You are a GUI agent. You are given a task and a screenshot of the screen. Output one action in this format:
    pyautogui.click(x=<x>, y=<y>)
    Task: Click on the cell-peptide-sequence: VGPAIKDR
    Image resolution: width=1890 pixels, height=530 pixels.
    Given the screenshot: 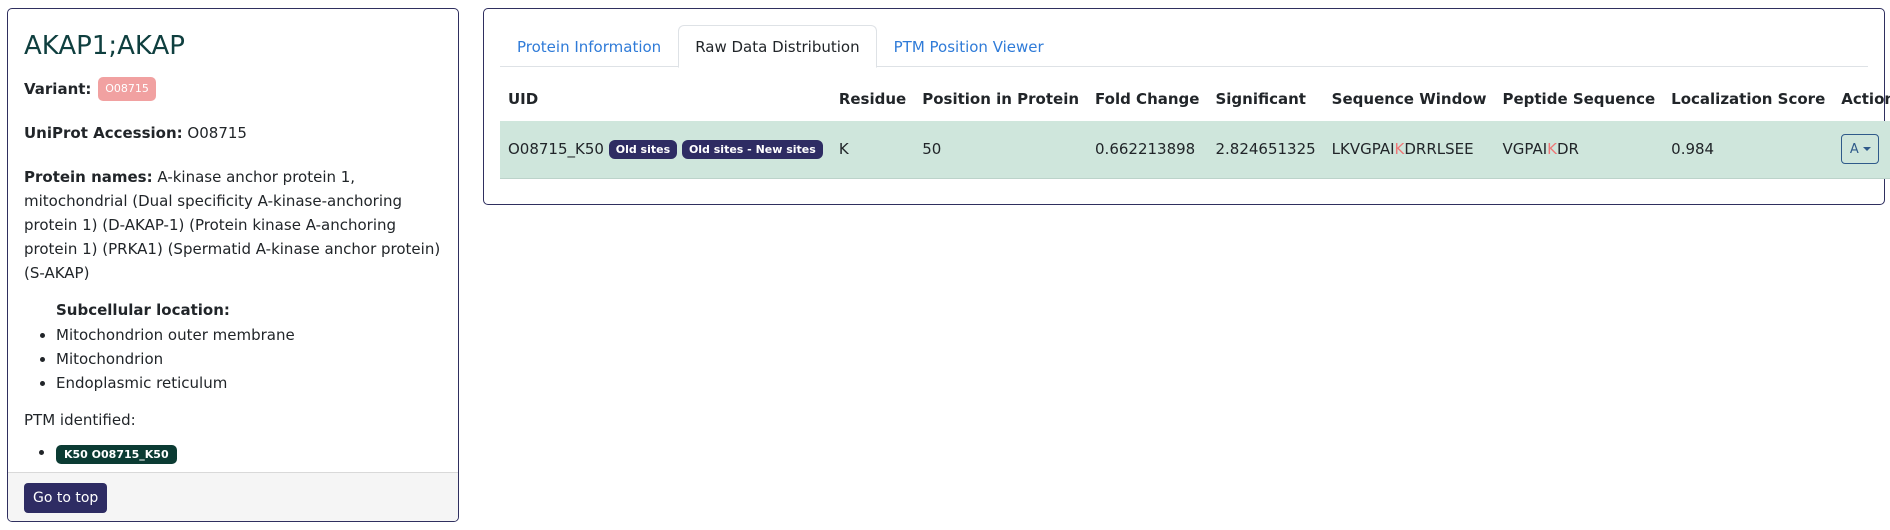 What is the action you would take?
    pyautogui.click(x=1579, y=150)
    